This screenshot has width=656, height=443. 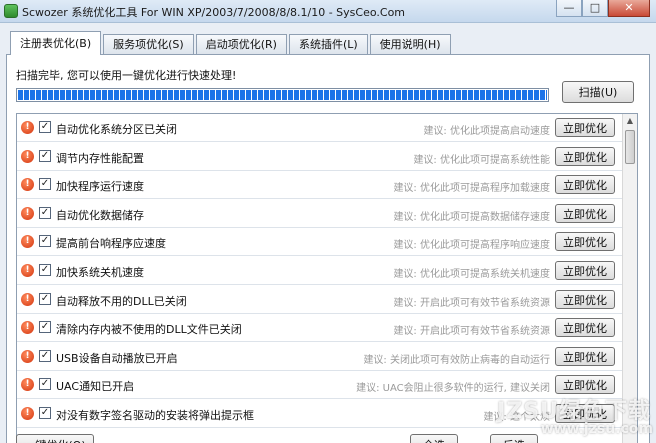 What do you see at coordinates (630, 121) in the screenshot?
I see `scroll-up-arrow-icon: ▲` at bounding box center [630, 121].